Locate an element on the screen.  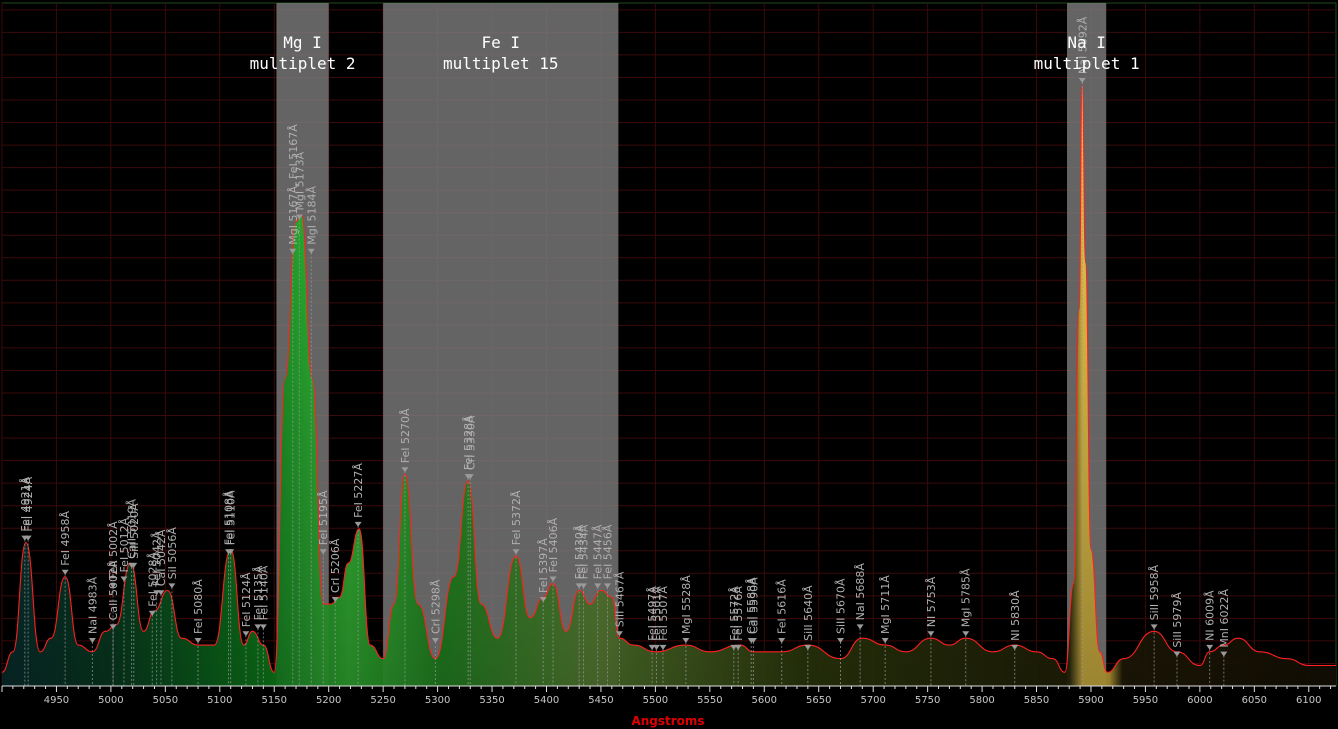
line-id-label: SiII 5670Å is located at coordinates (841, 606).